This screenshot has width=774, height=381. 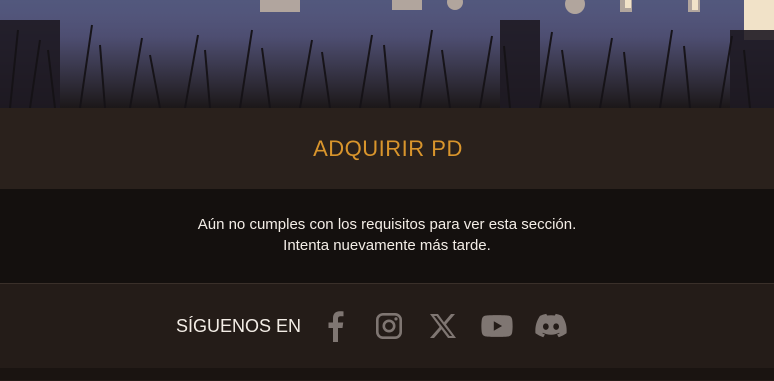 I want to click on social-label: SÍGUENOS EN, so click(x=239, y=325).